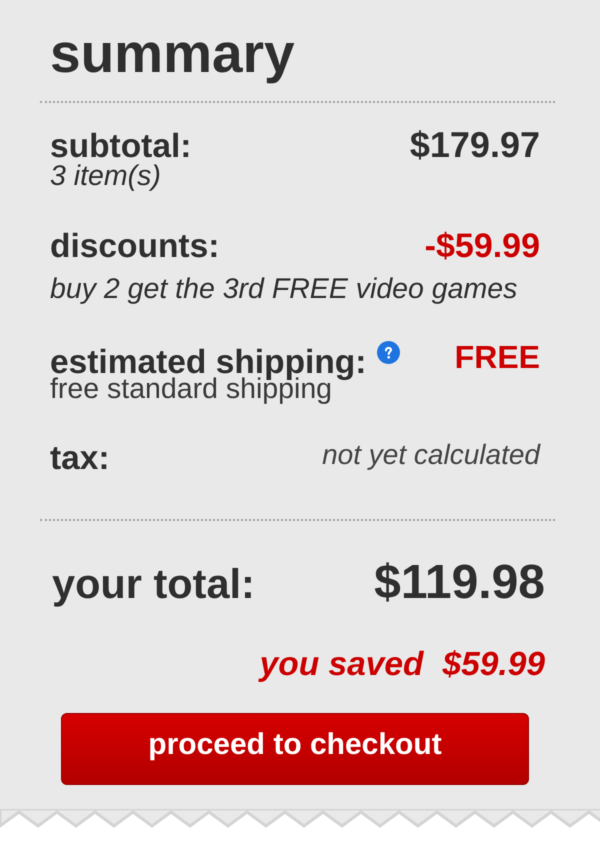  What do you see at coordinates (135, 247) in the screenshot?
I see `discounts-label: discounts:` at bounding box center [135, 247].